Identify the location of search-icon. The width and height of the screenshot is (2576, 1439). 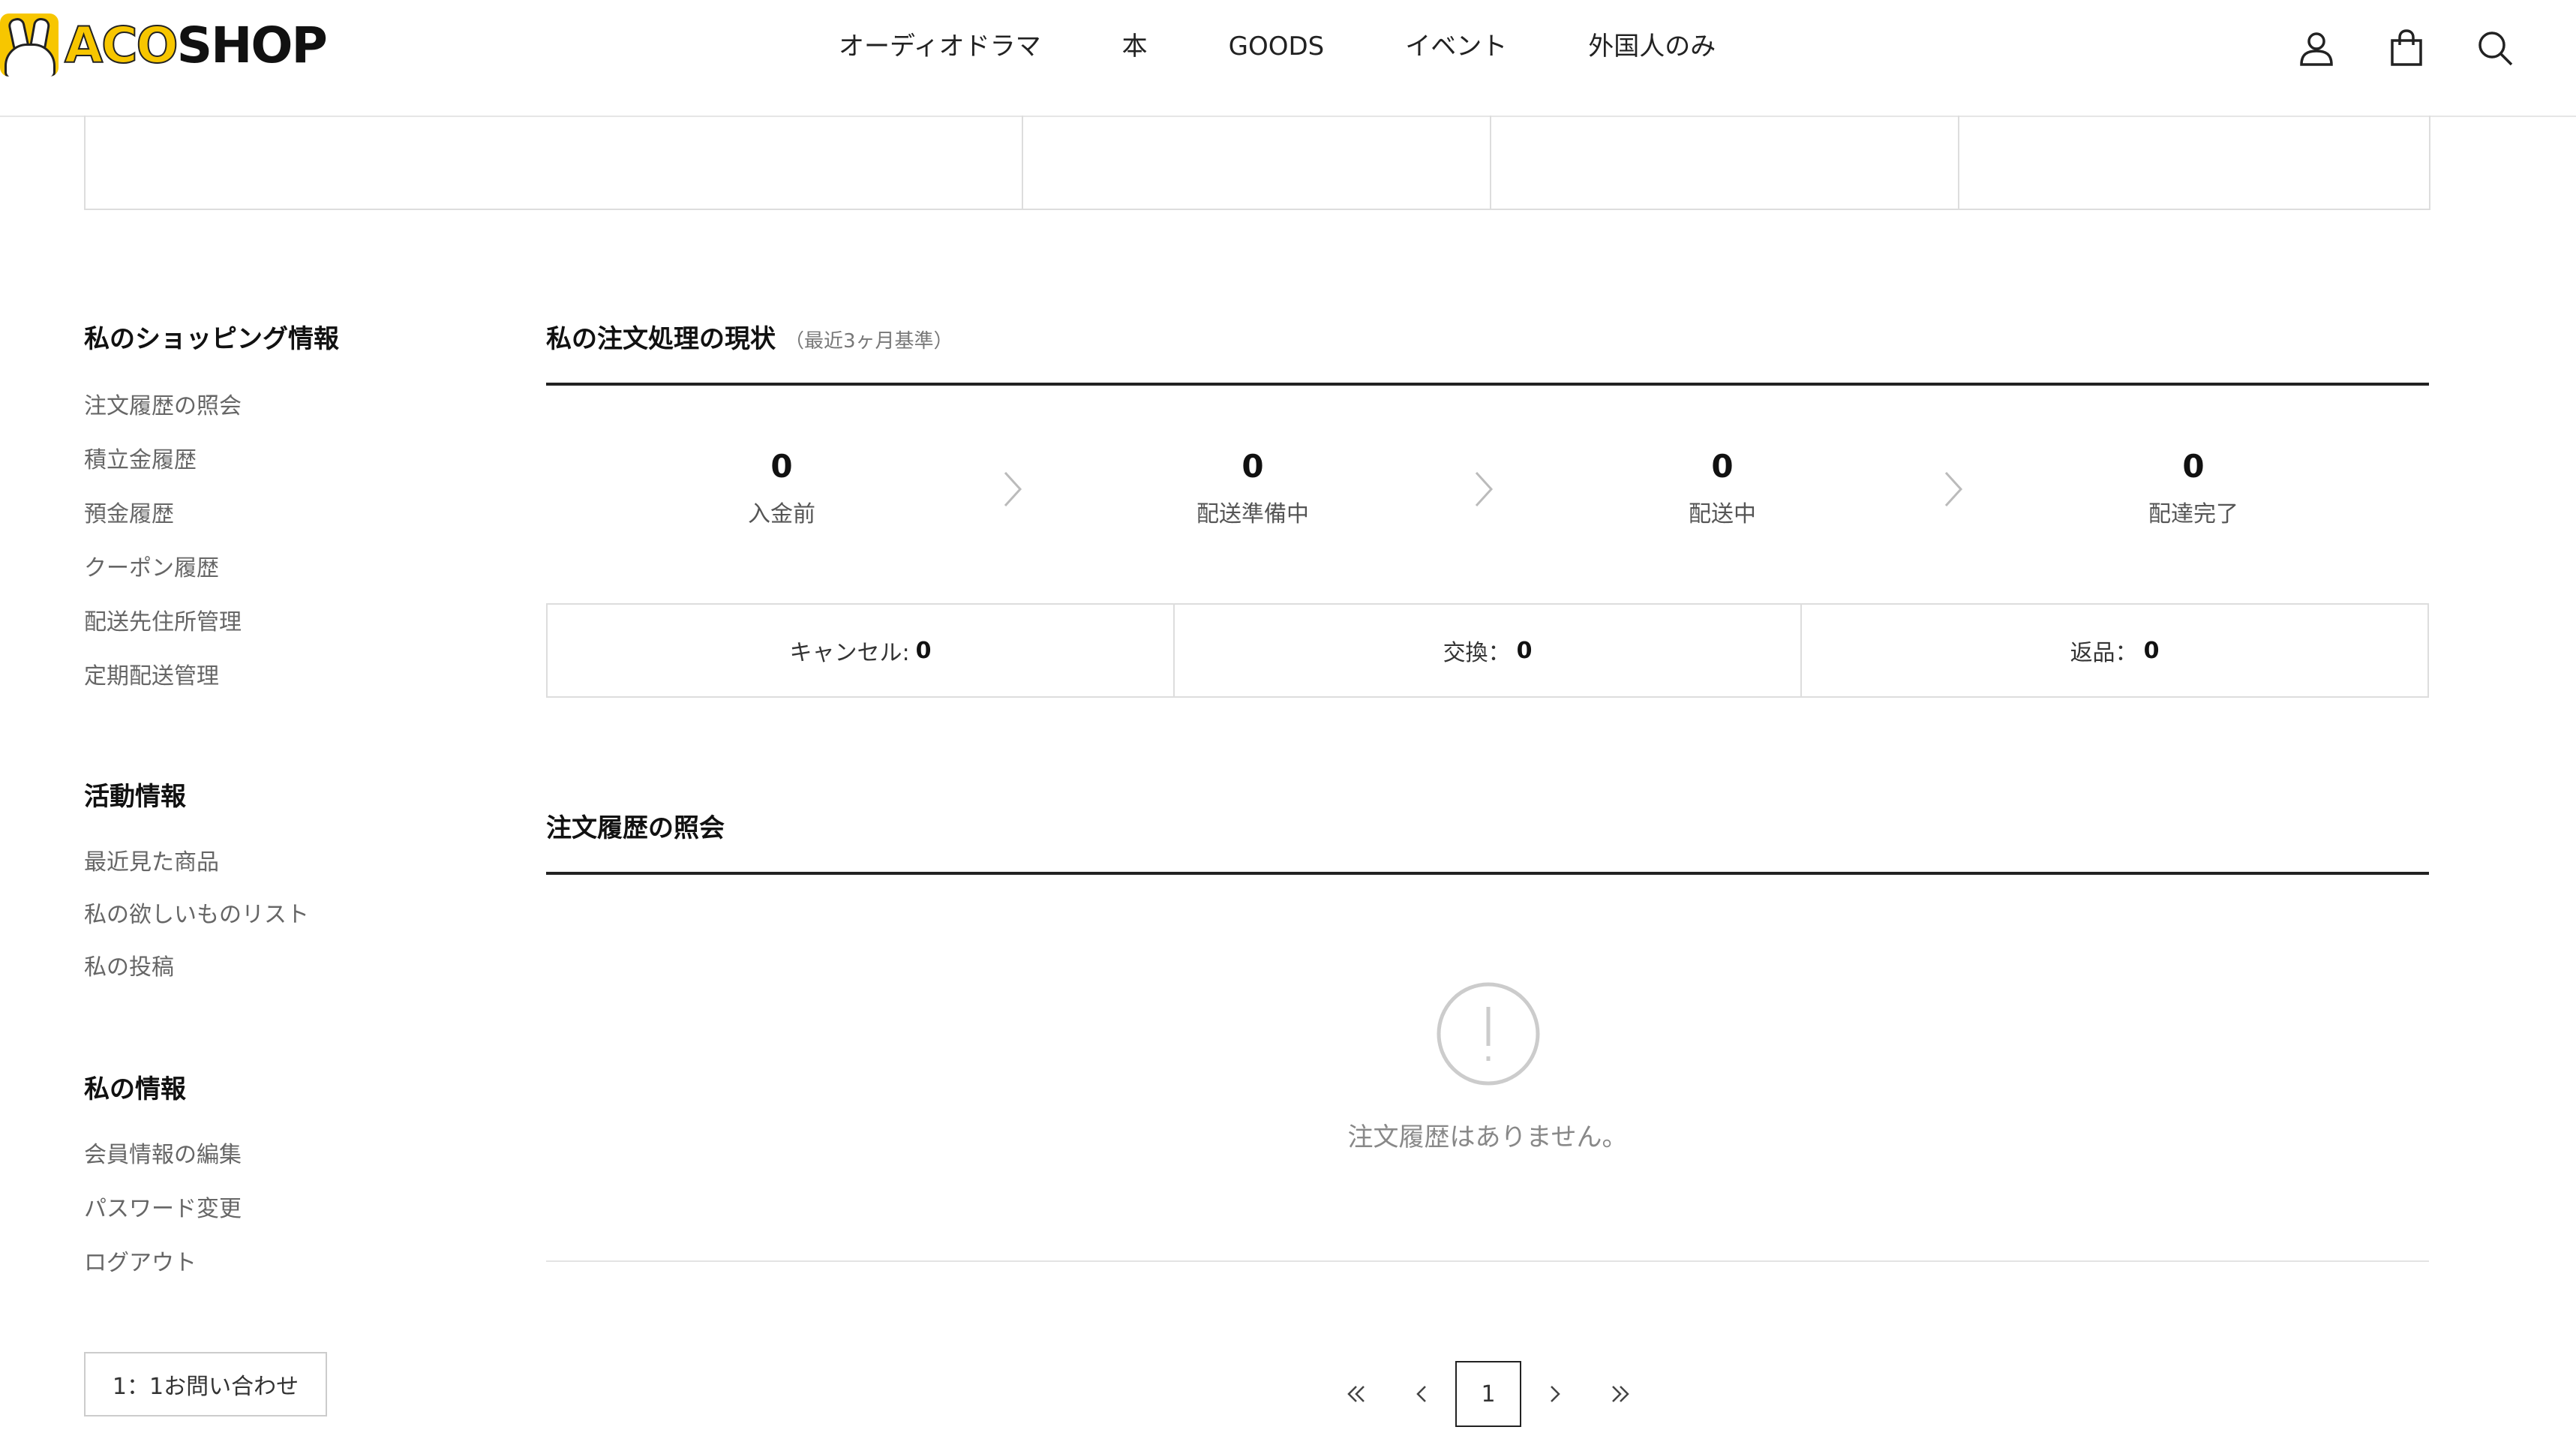
(2494, 49).